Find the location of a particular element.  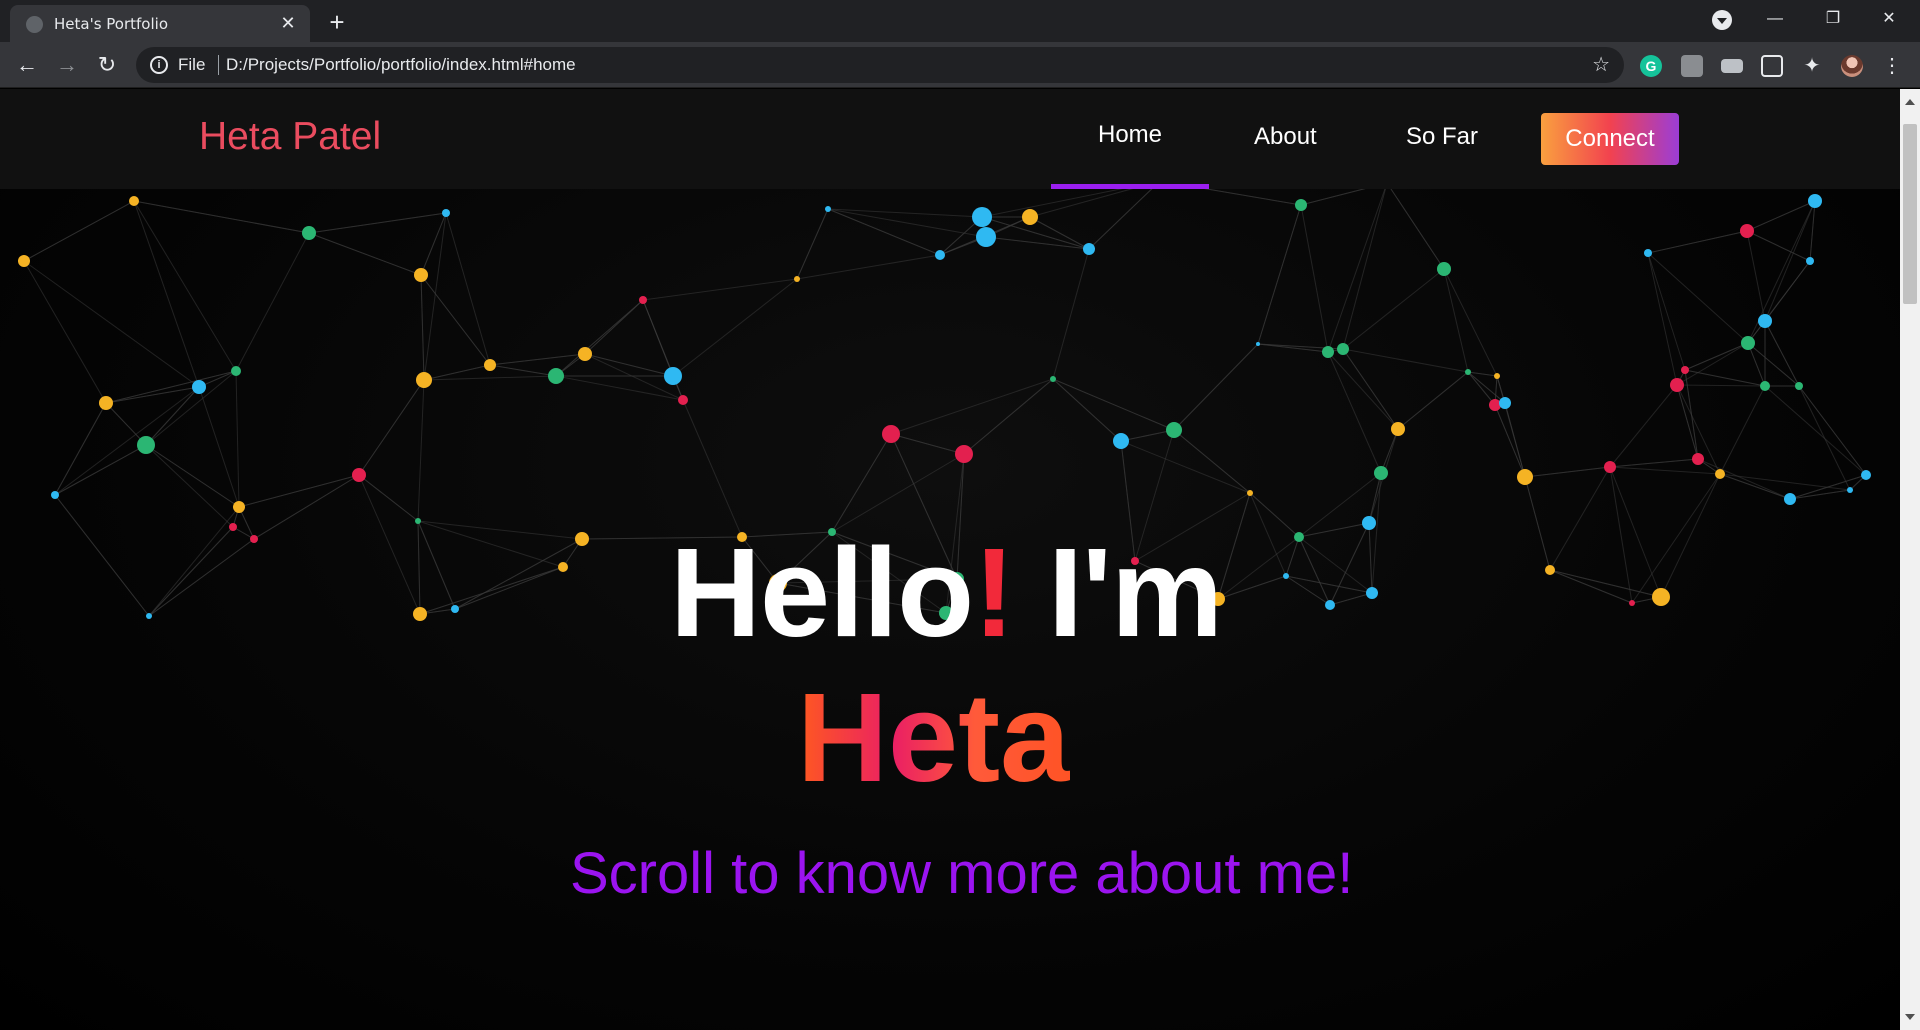

browser-tab: Heta's Portfolio ✕ is located at coordinates (160, 23).